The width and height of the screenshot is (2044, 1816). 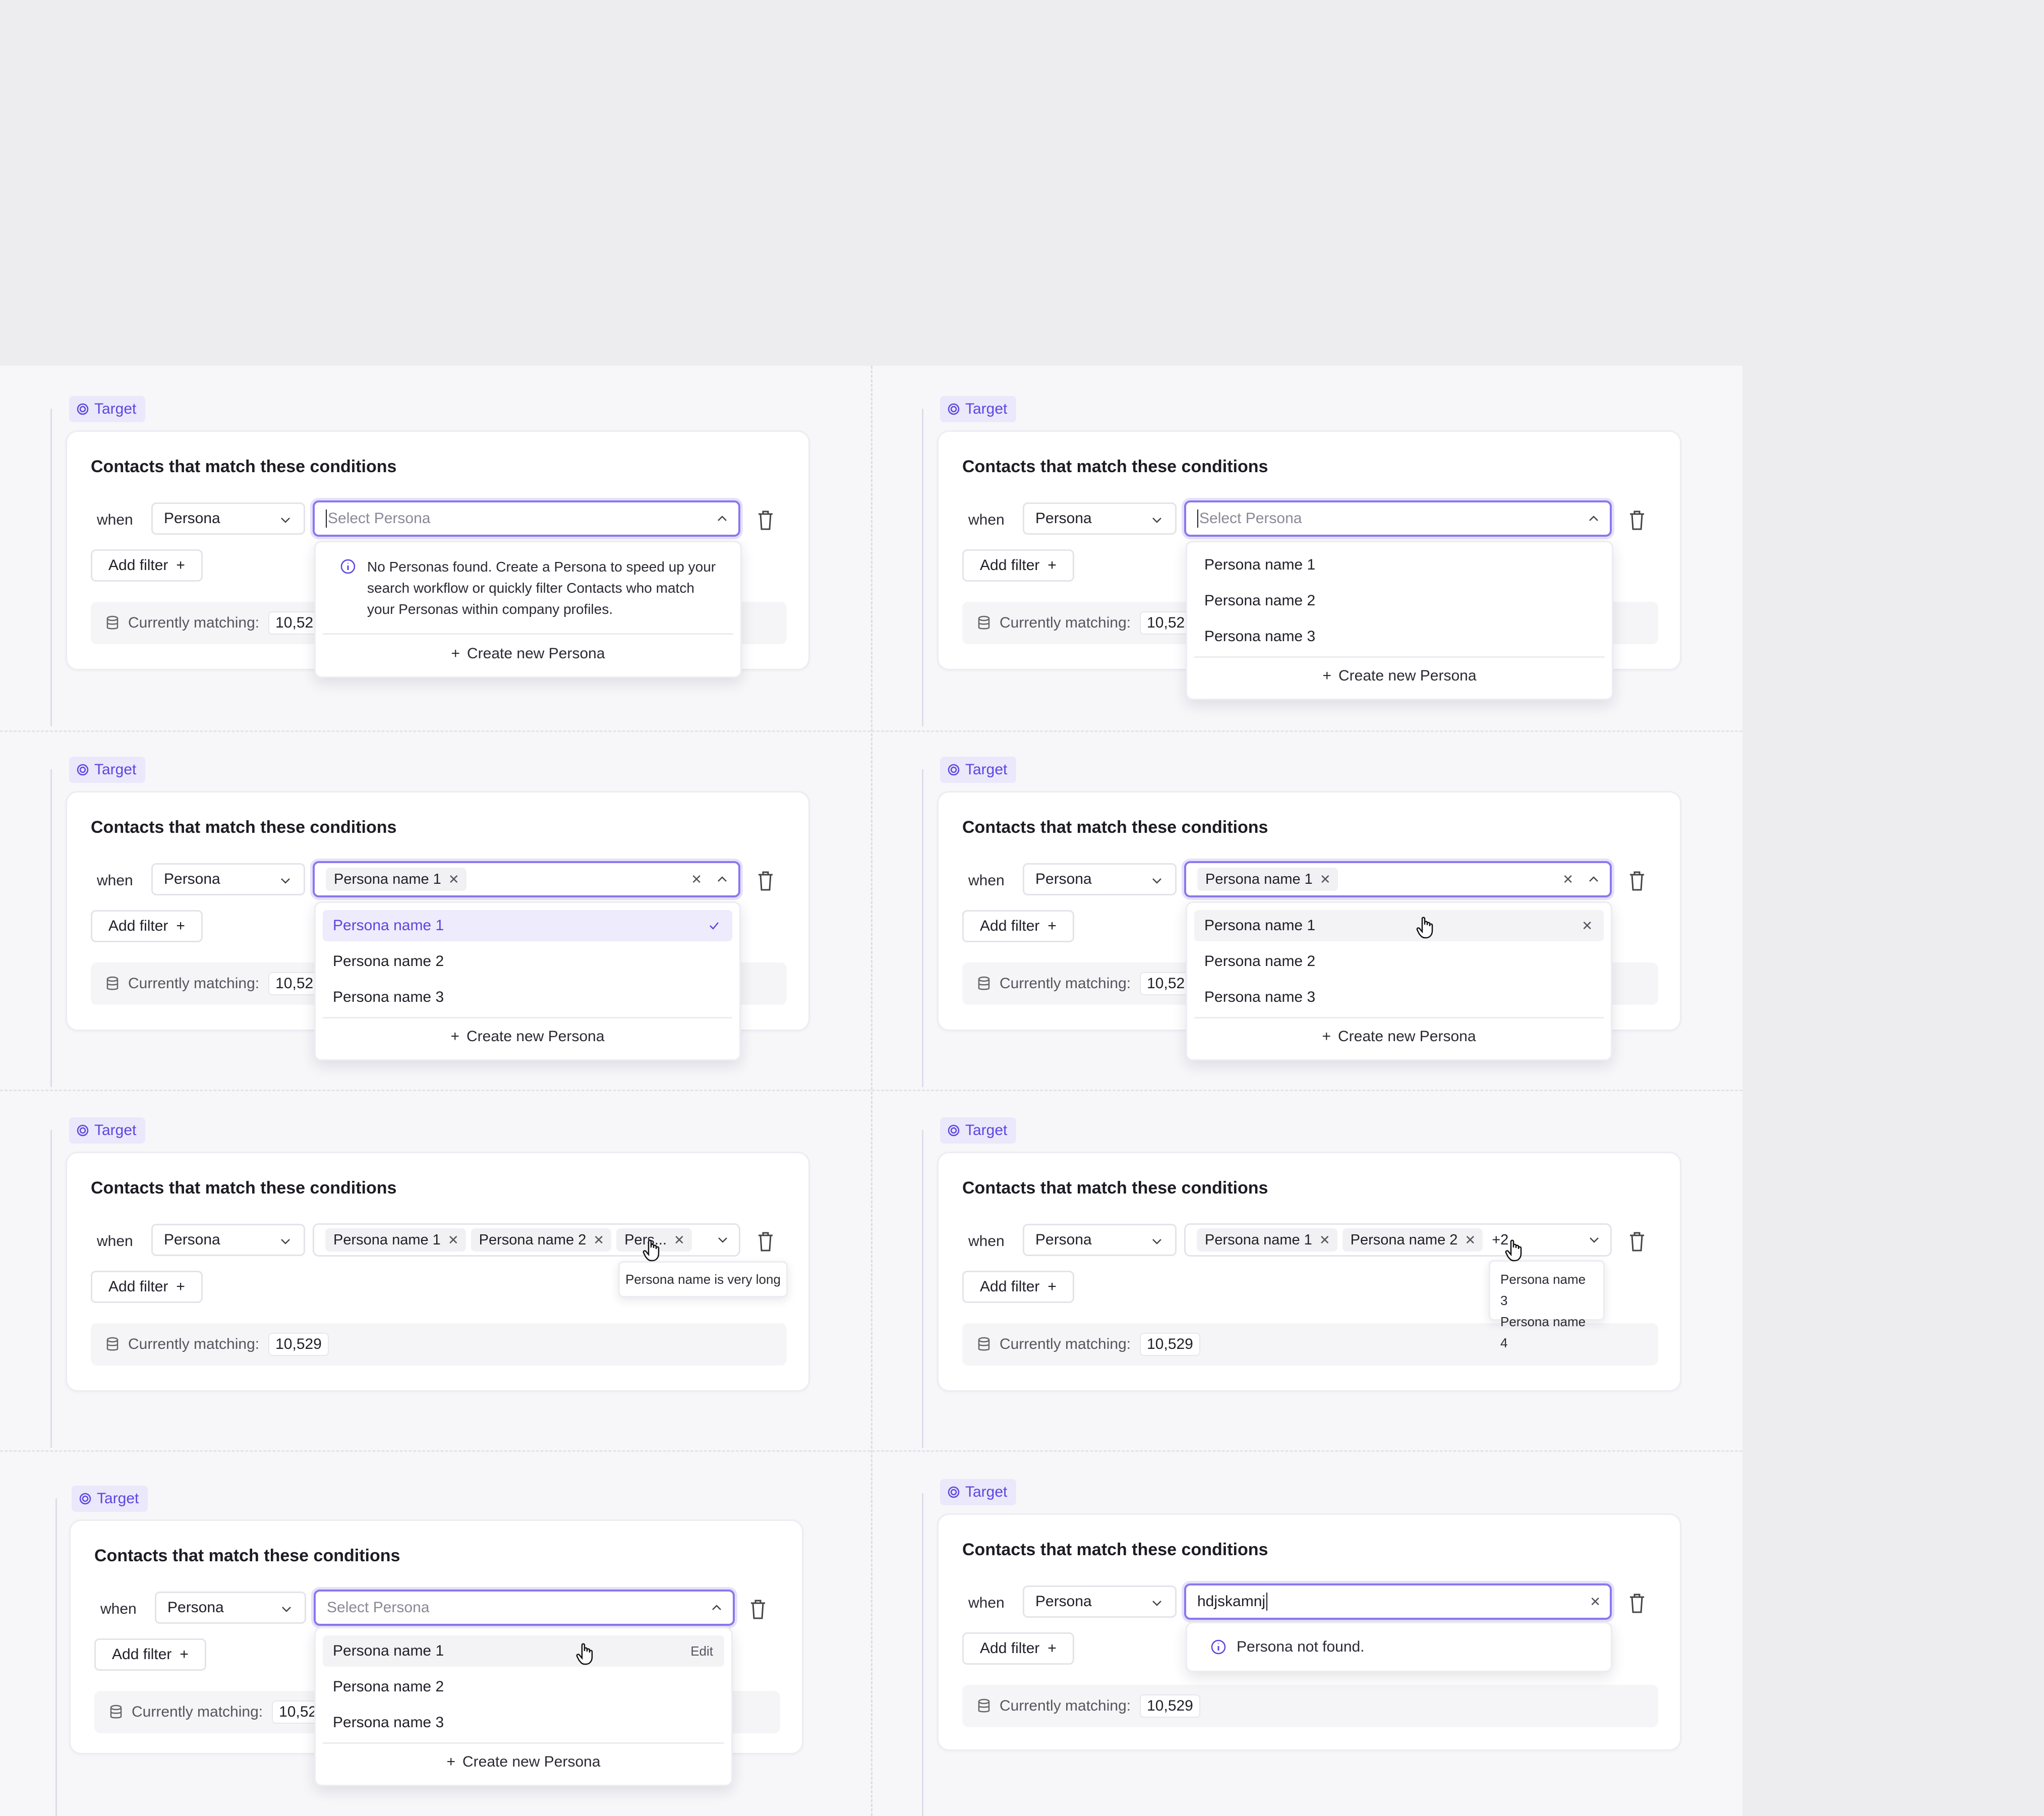 What do you see at coordinates (701, 1651) in the screenshot?
I see `edit-persona-button: Edit` at bounding box center [701, 1651].